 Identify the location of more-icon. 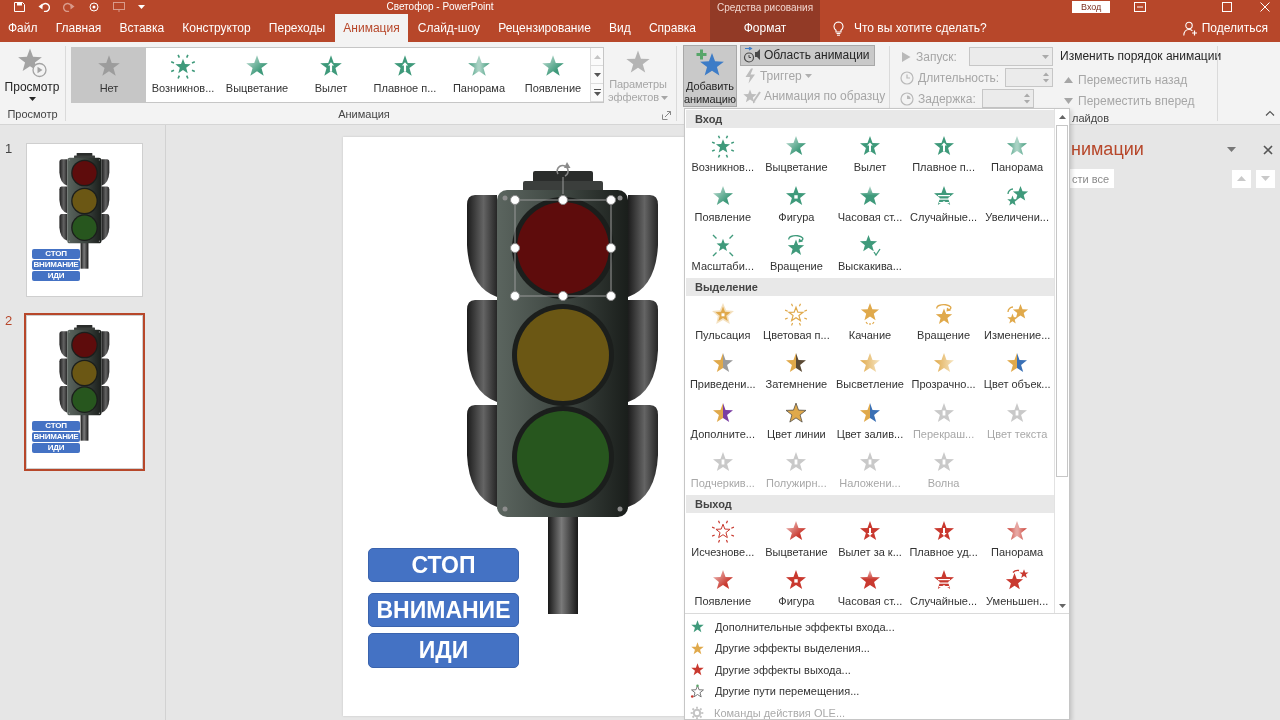
(597, 92).